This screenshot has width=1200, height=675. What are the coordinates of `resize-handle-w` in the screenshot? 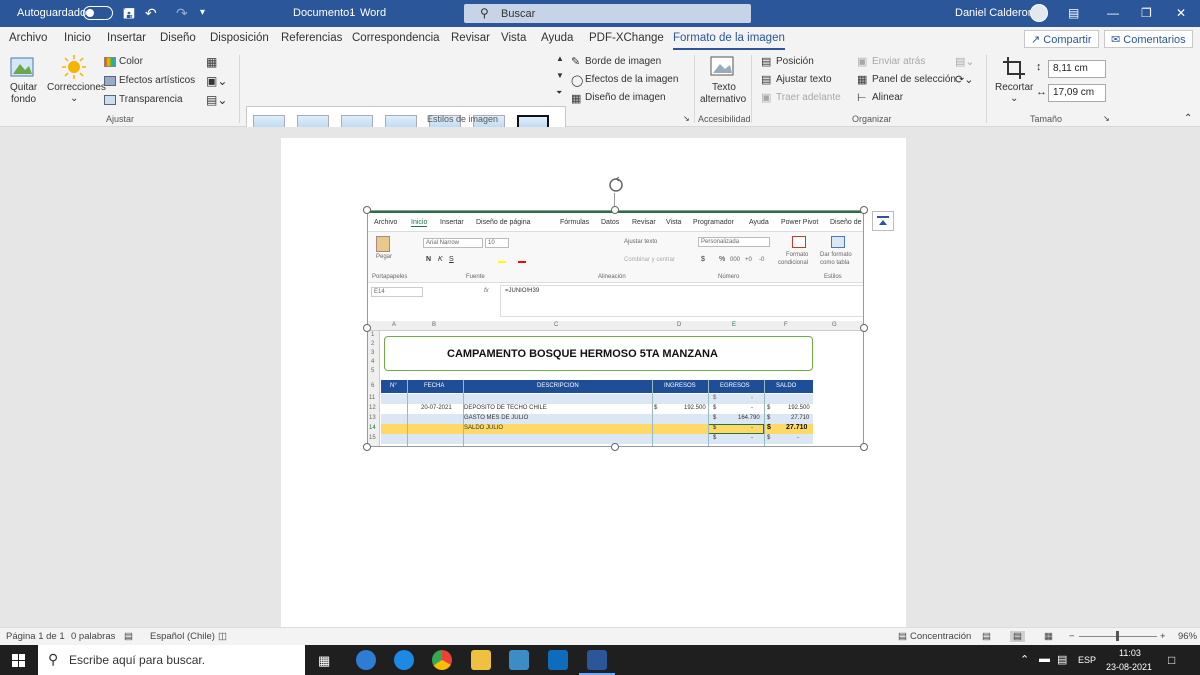 It's located at (367, 328).